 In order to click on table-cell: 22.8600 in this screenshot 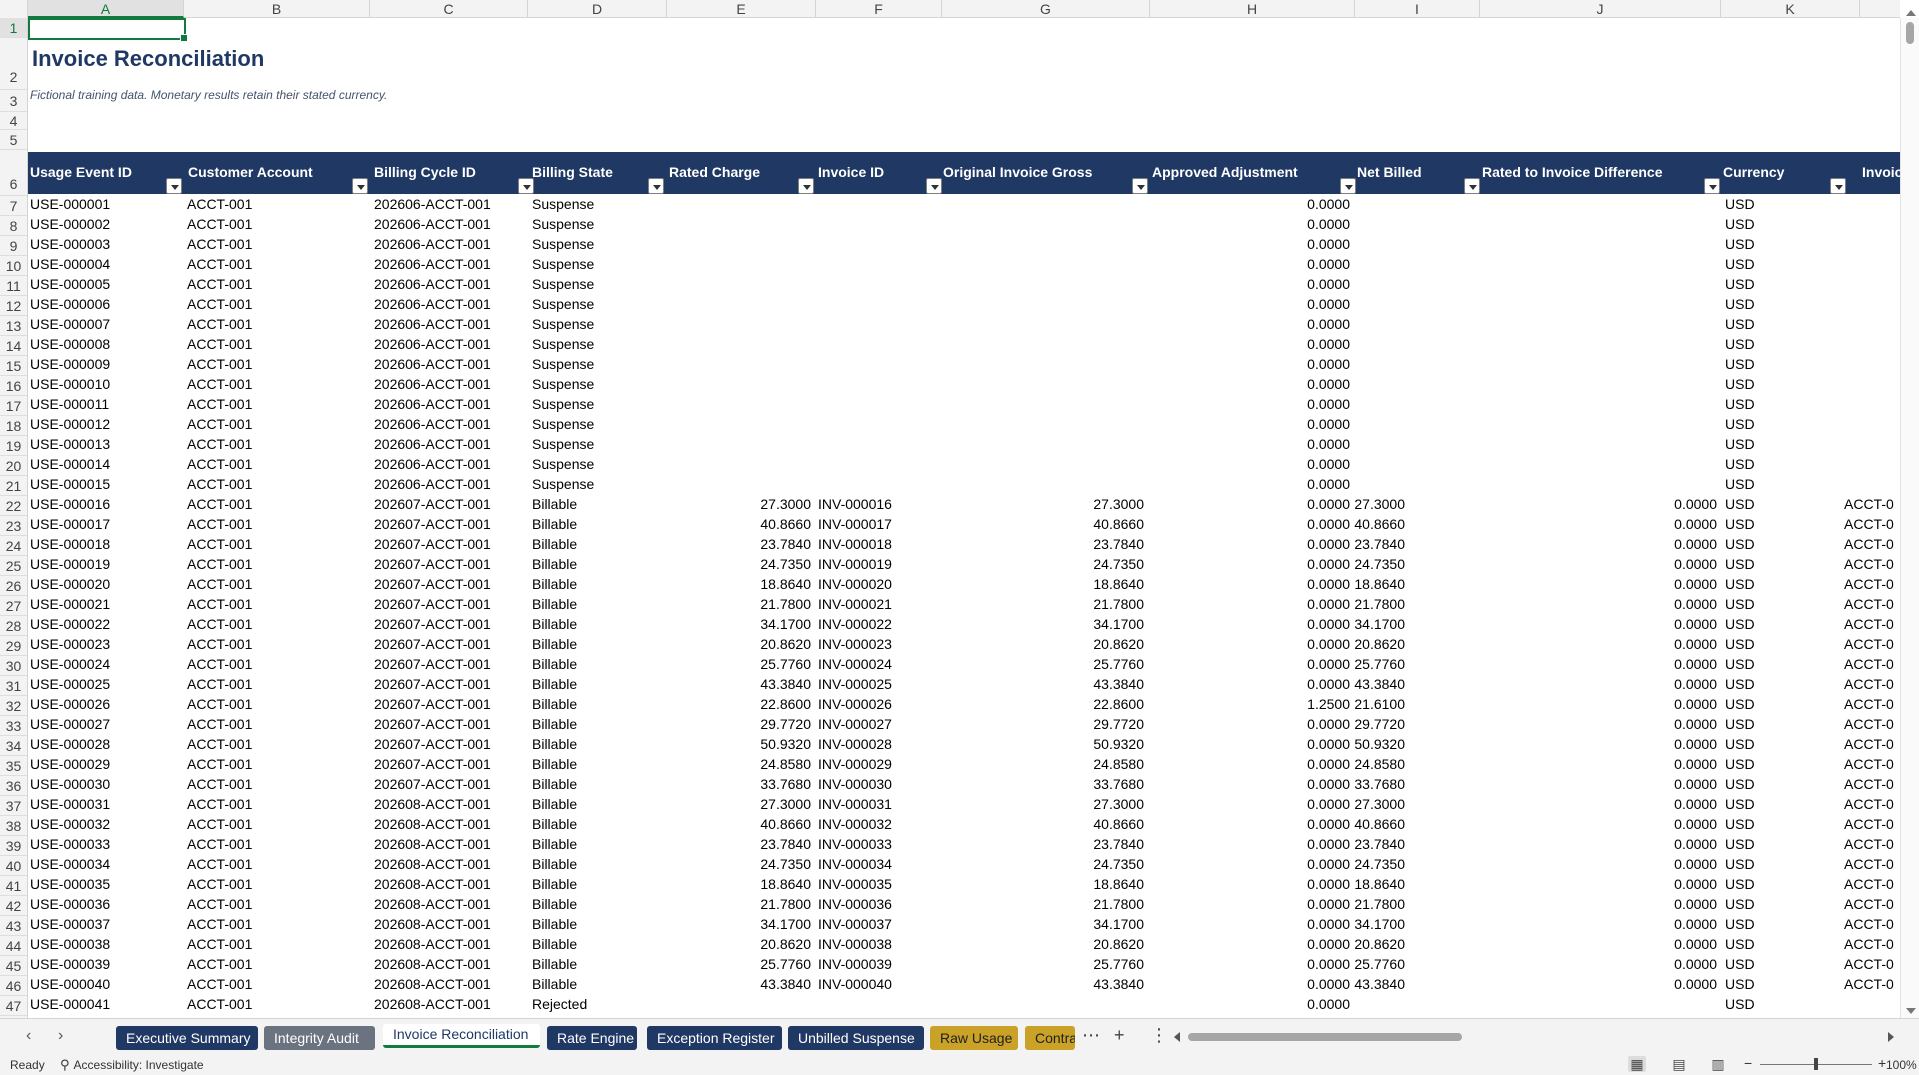, I will do `click(1079, 704)`.